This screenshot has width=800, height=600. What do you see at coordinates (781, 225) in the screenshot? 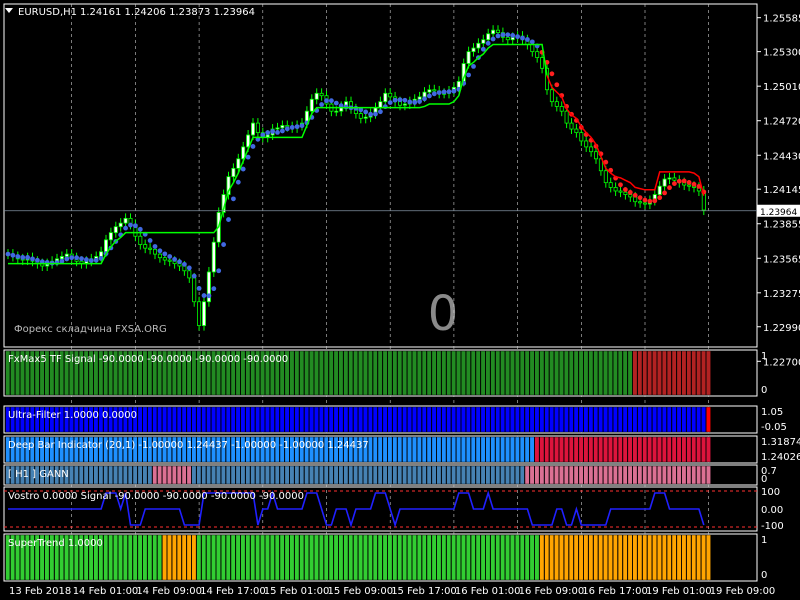
I see `price-axis-label: 1.23855` at bounding box center [781, 225].